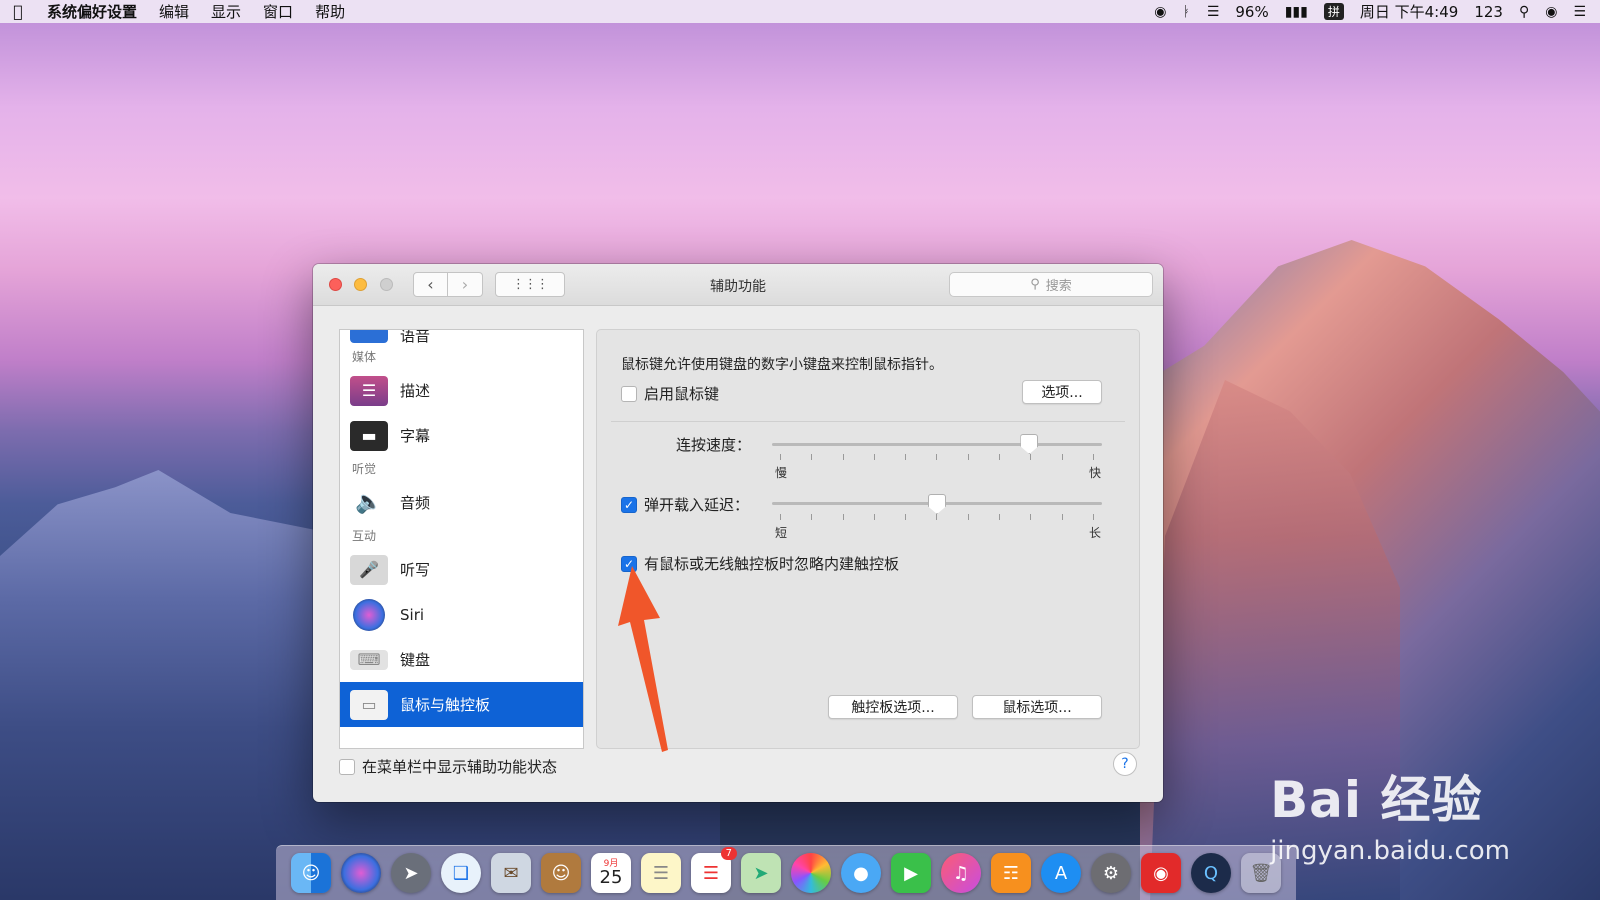 The height and width of the screenshot is (900, 1600). I want to click on sidebar-item-label: 键盘, so click(415, 660).